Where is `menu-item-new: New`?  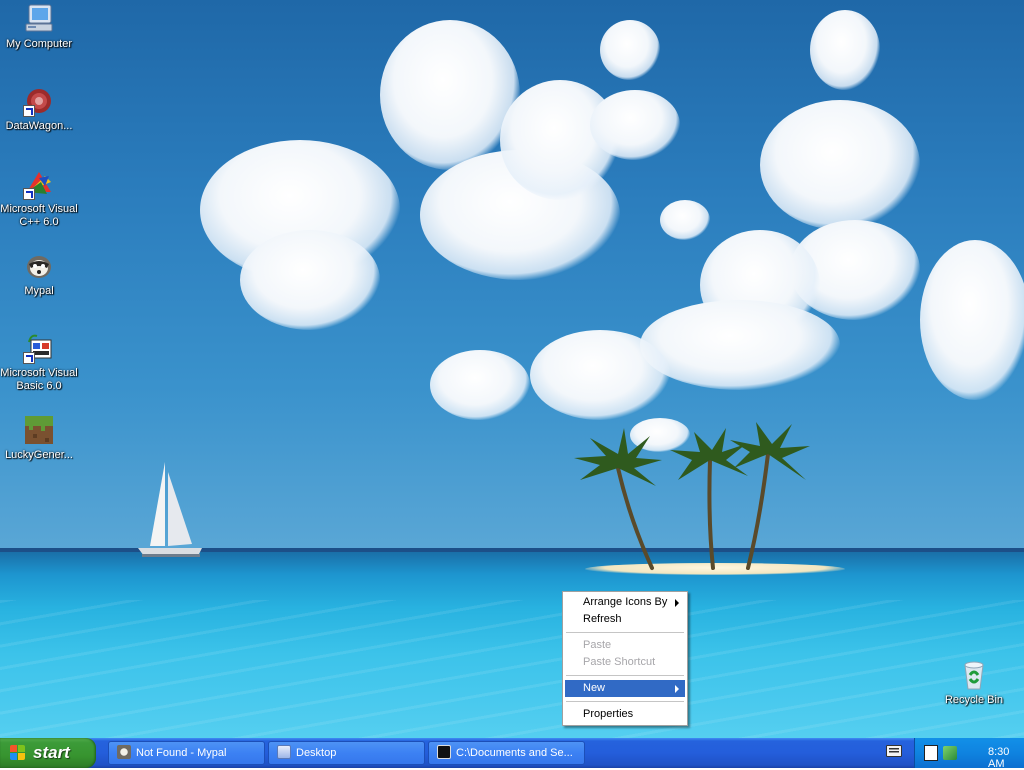
menu-item-new: New is located at coordinates (625, 688).